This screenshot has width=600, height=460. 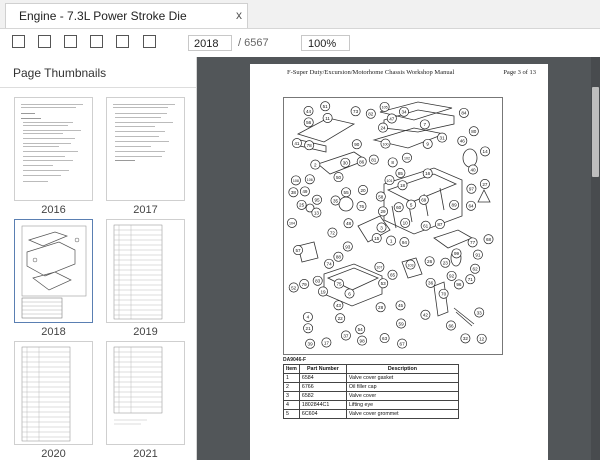 What do you see at coordinates (424, 200) in the screenshot?
I see `svg-text: 69` at bounding box center [424, 200].